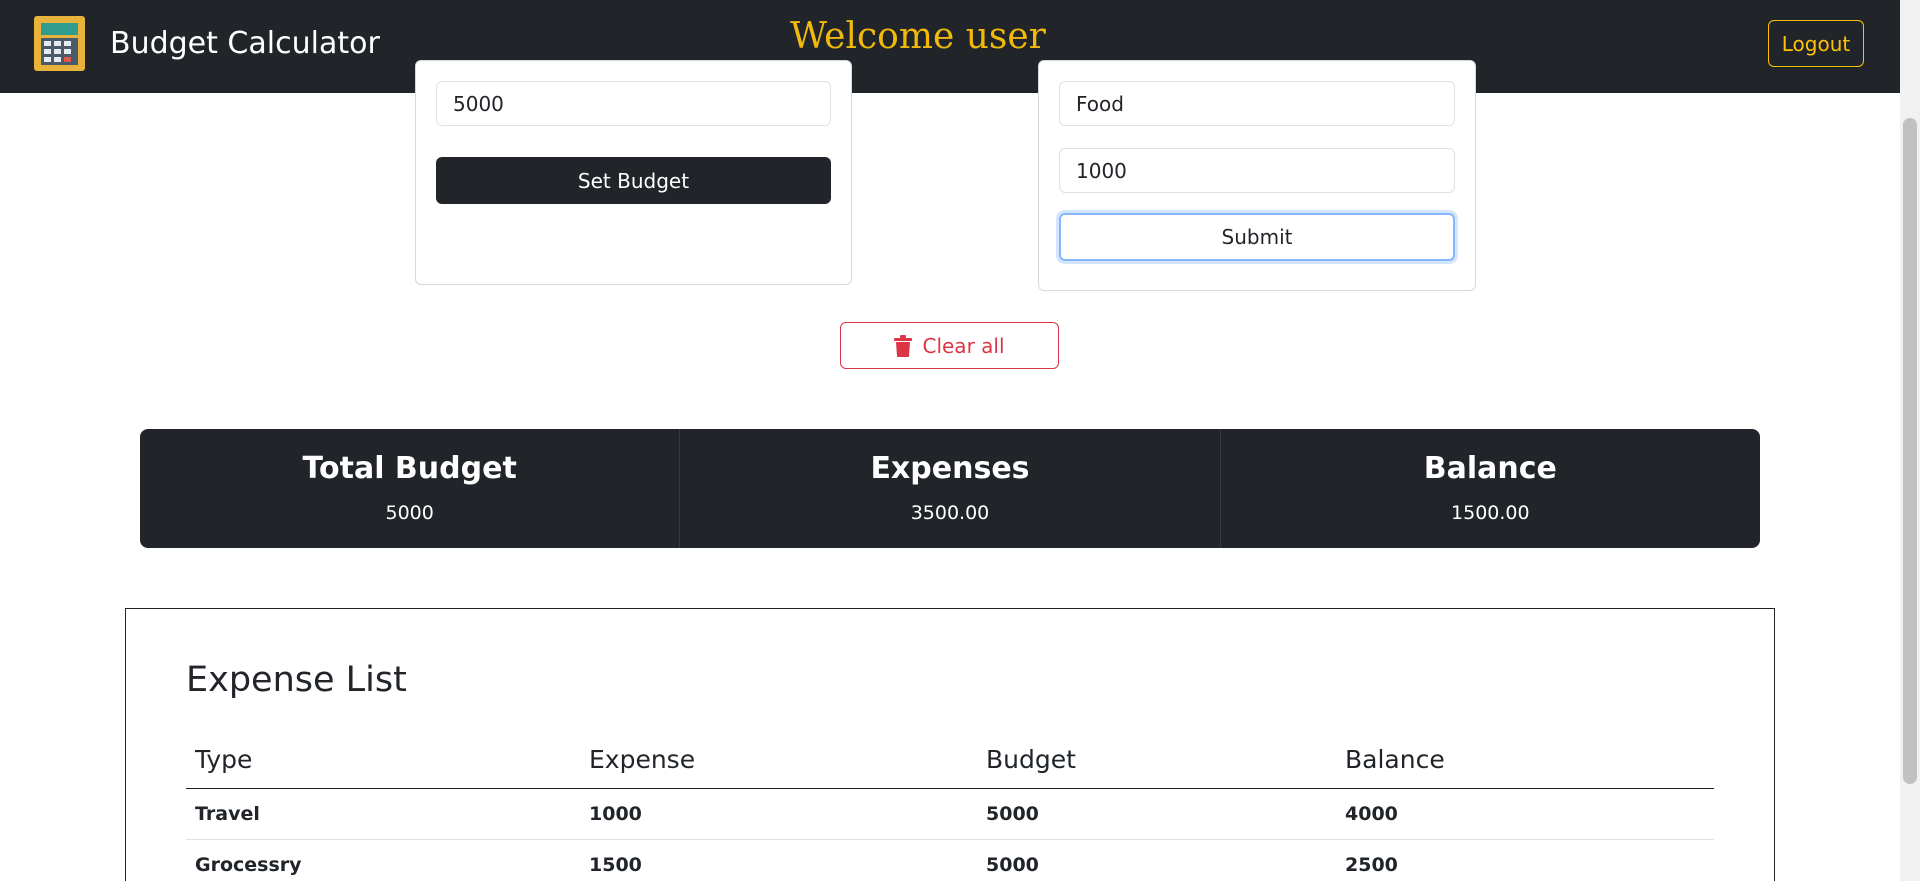 The image size is (1920, 881). Describe the element at coordinates (950, 788) in the screenshot. I see `table-header-divider` at that location.